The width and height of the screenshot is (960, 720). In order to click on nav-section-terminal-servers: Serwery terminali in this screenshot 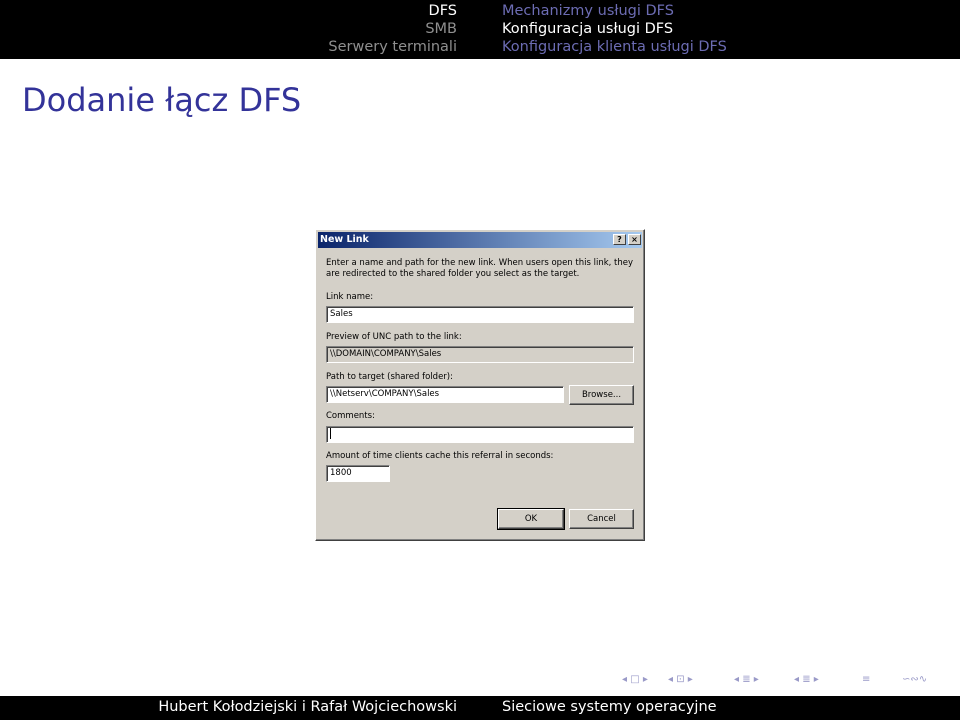, I will do `click(240, 47)`.